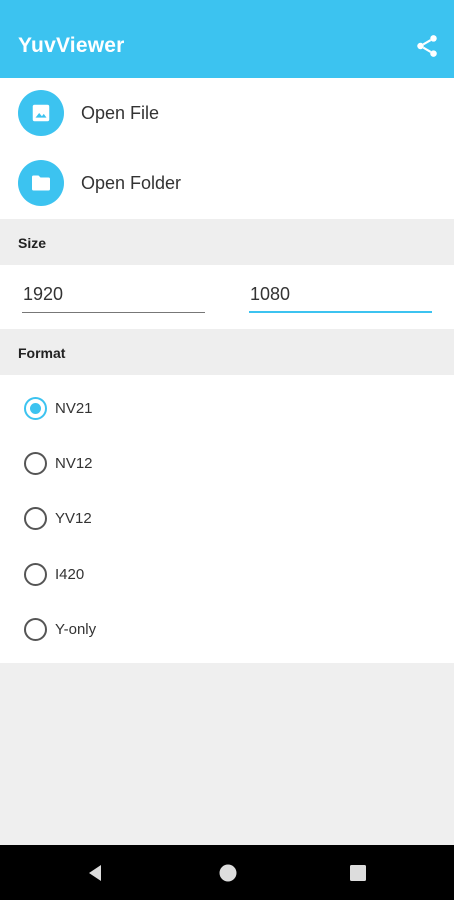  Describe the element at coordinates (340, 298) in the screenshot. I see `height-field` at that location.